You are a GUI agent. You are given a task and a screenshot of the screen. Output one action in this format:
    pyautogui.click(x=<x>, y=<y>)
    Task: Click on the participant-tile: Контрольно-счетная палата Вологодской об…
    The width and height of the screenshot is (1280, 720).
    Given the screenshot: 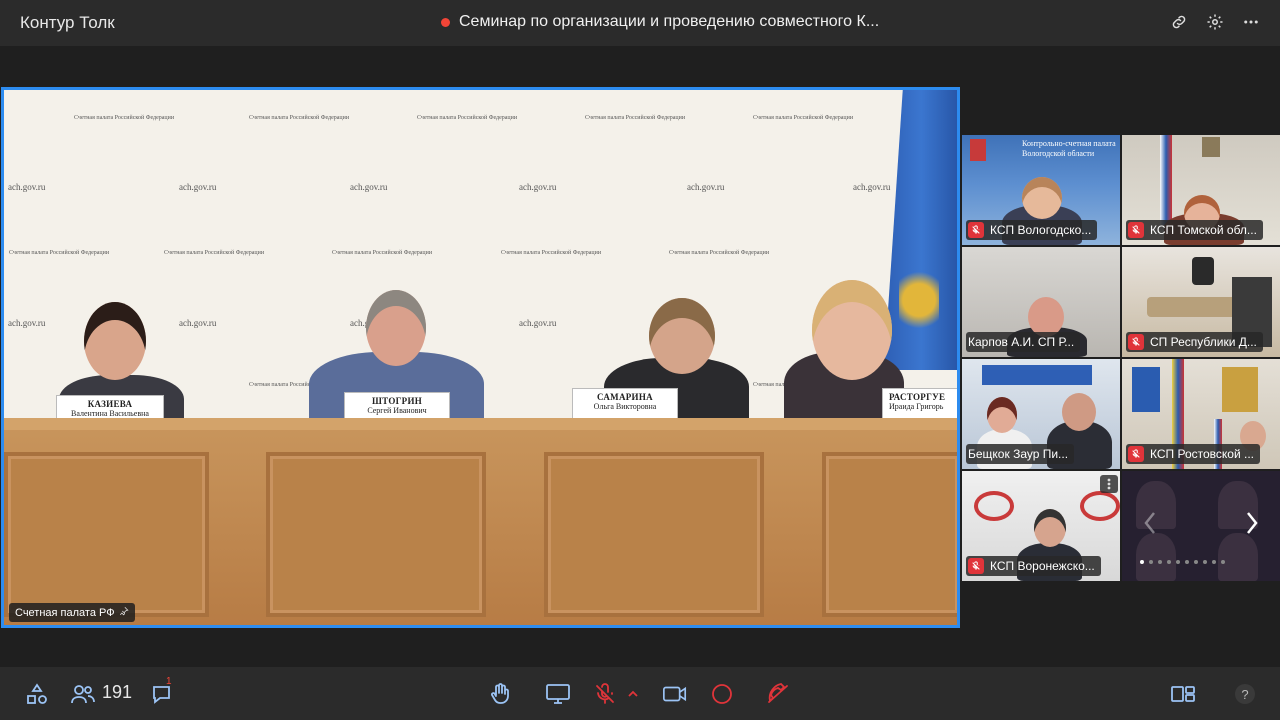 What is the action you would take?
    pyautogui.click(x=1041, y=190)
    